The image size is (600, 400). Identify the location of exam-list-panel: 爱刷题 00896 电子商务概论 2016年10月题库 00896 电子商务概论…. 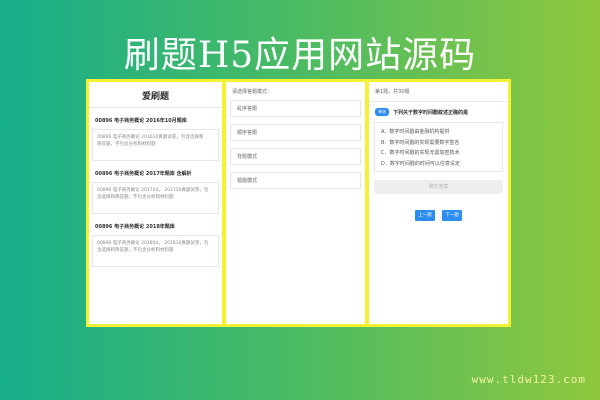
(155, 203).